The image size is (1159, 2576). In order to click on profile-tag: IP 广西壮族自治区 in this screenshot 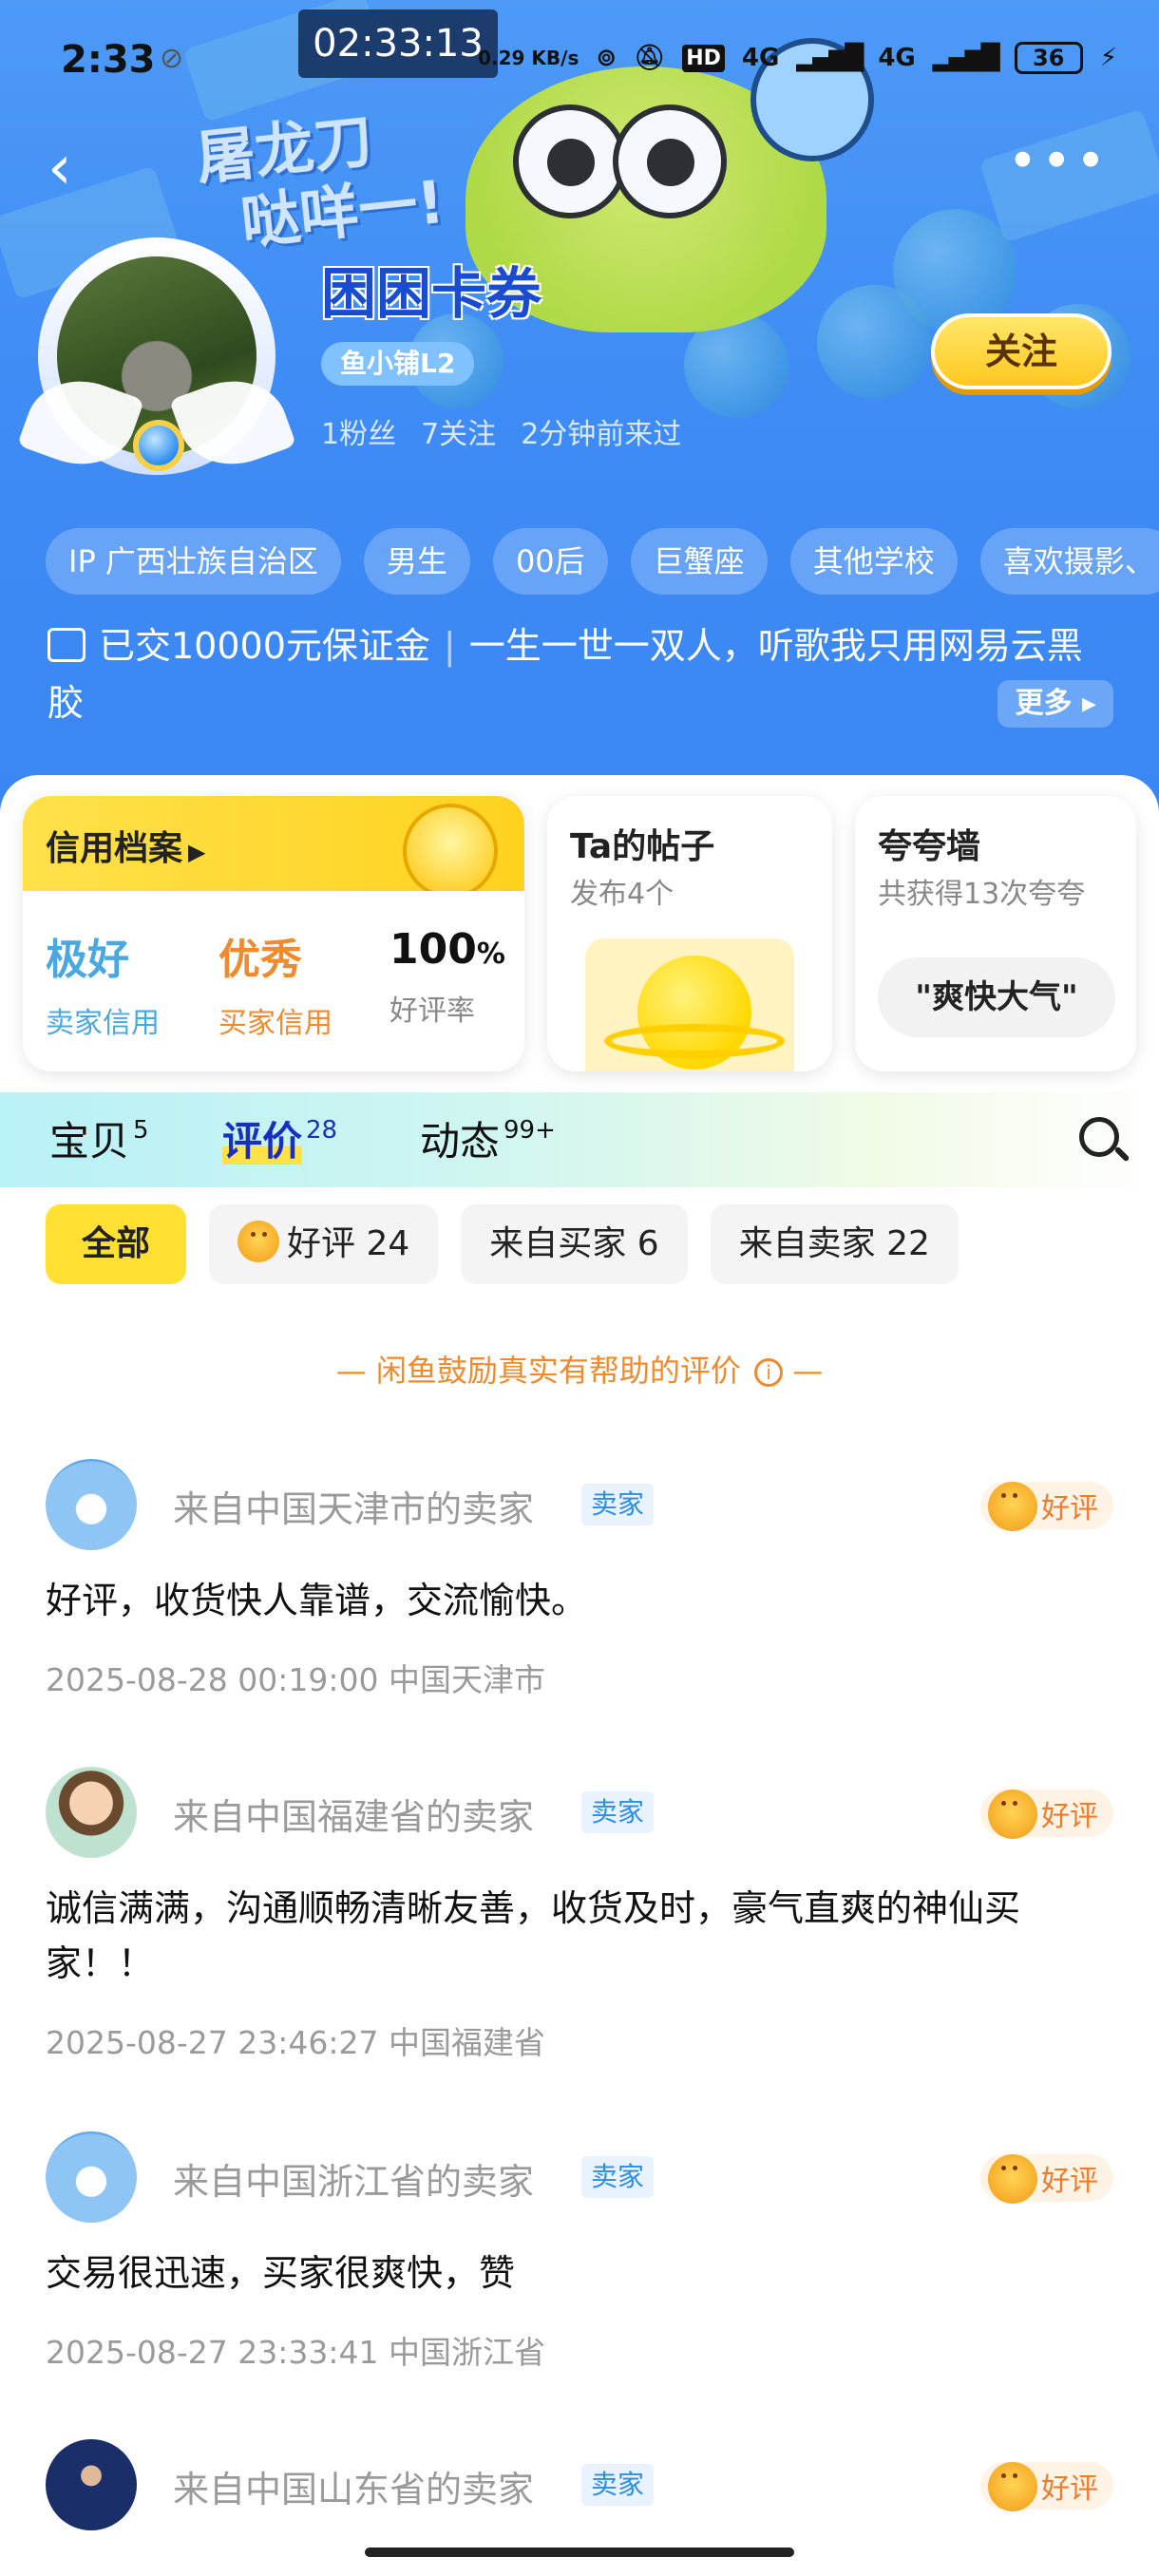, I will do `click(193, 561)`.